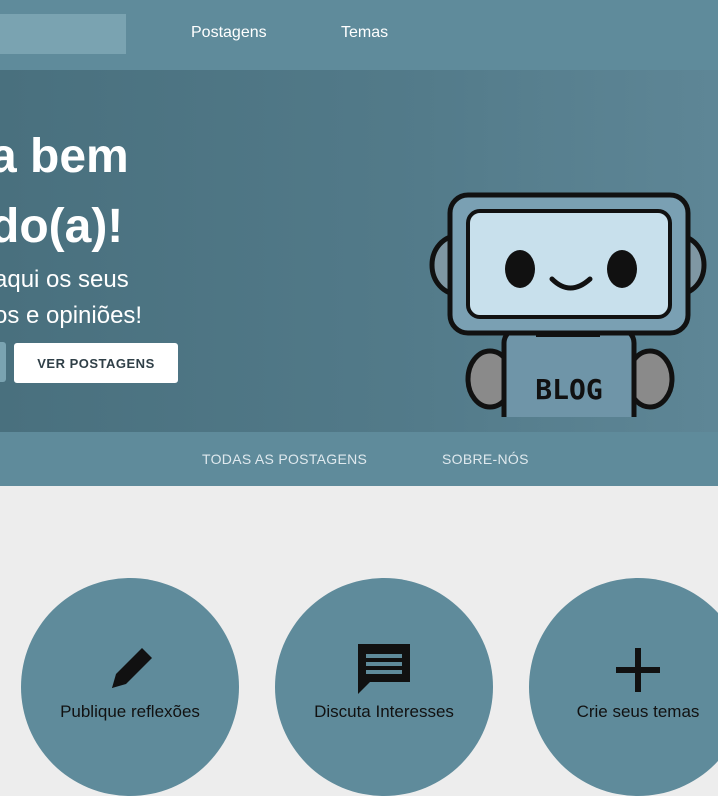 The width and height of the screenshot is (718, 796). What do you see at coordinates (96, 363) in the screenshot?
I see `ver-postagens-button: VER POSTAGENS` at bounding box center [96, 363].